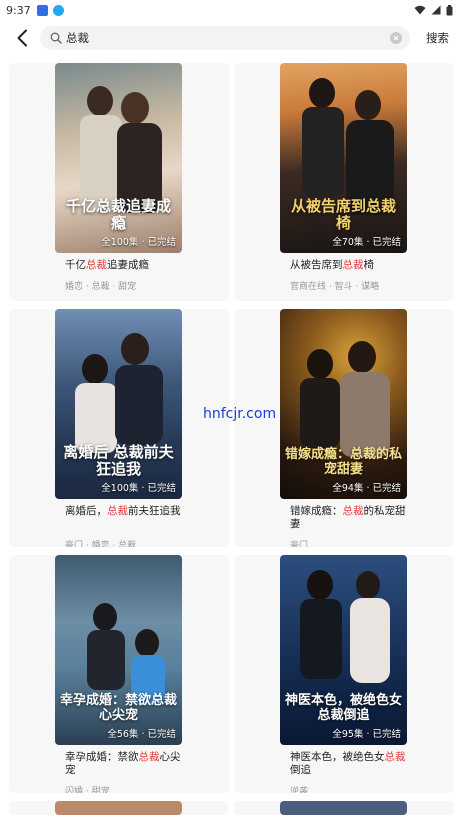 This screenshot has height=823, width=463. I want to click on drama-cover: 幸孕成婚：禁欲总裁心尖宠 全56集 · 已完结, so click(118, 650).